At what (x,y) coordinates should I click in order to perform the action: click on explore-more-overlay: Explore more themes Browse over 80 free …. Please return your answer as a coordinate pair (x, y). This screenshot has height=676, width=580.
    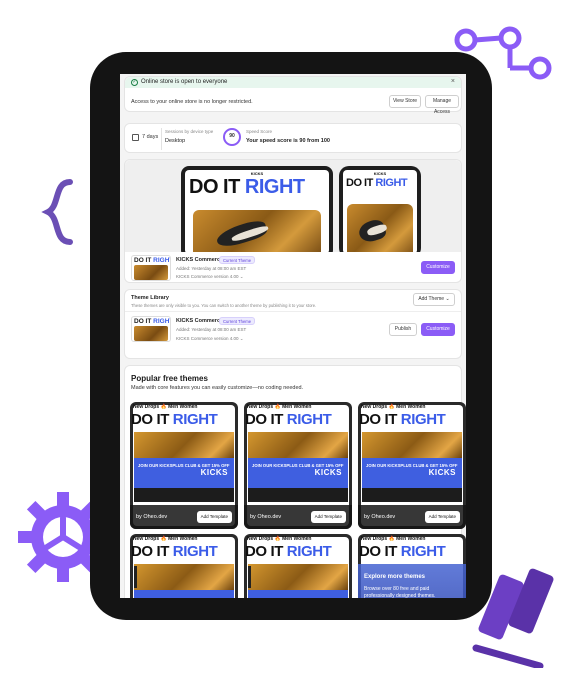
    Looking at the image, I should click on (412, 581).